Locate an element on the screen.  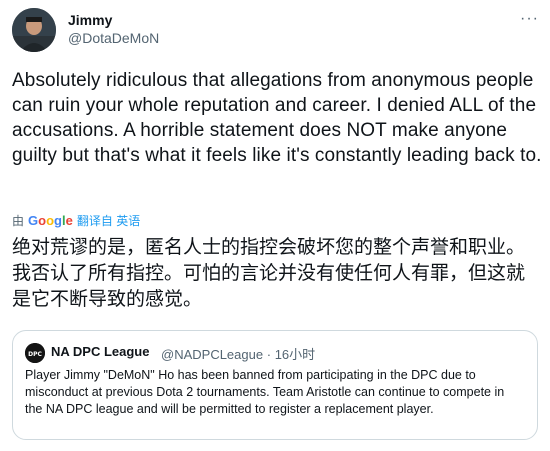
quoted-author-handle: @NADPCLeague is located at coordinates (212, 354).